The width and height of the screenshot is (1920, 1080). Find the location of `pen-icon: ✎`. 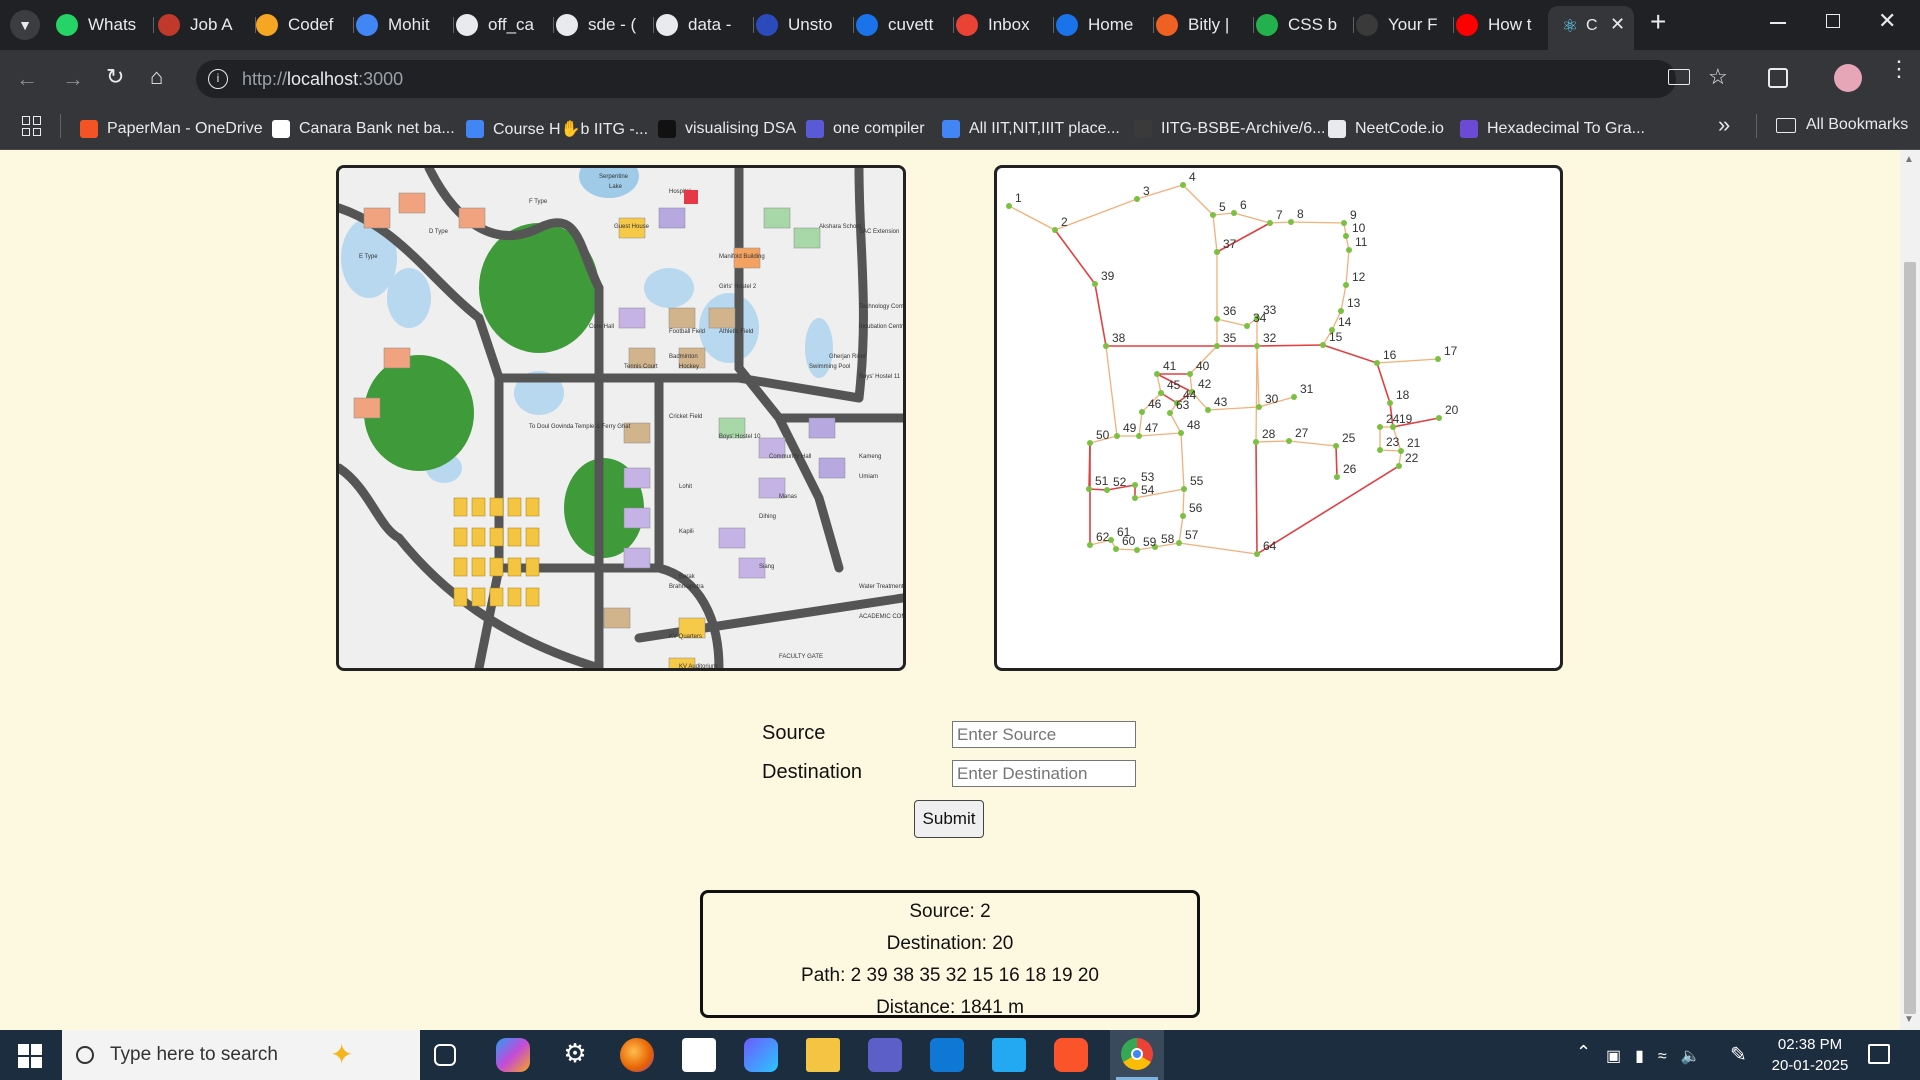

pen-icon: ✎ is located at coordinates (1738, 1054).